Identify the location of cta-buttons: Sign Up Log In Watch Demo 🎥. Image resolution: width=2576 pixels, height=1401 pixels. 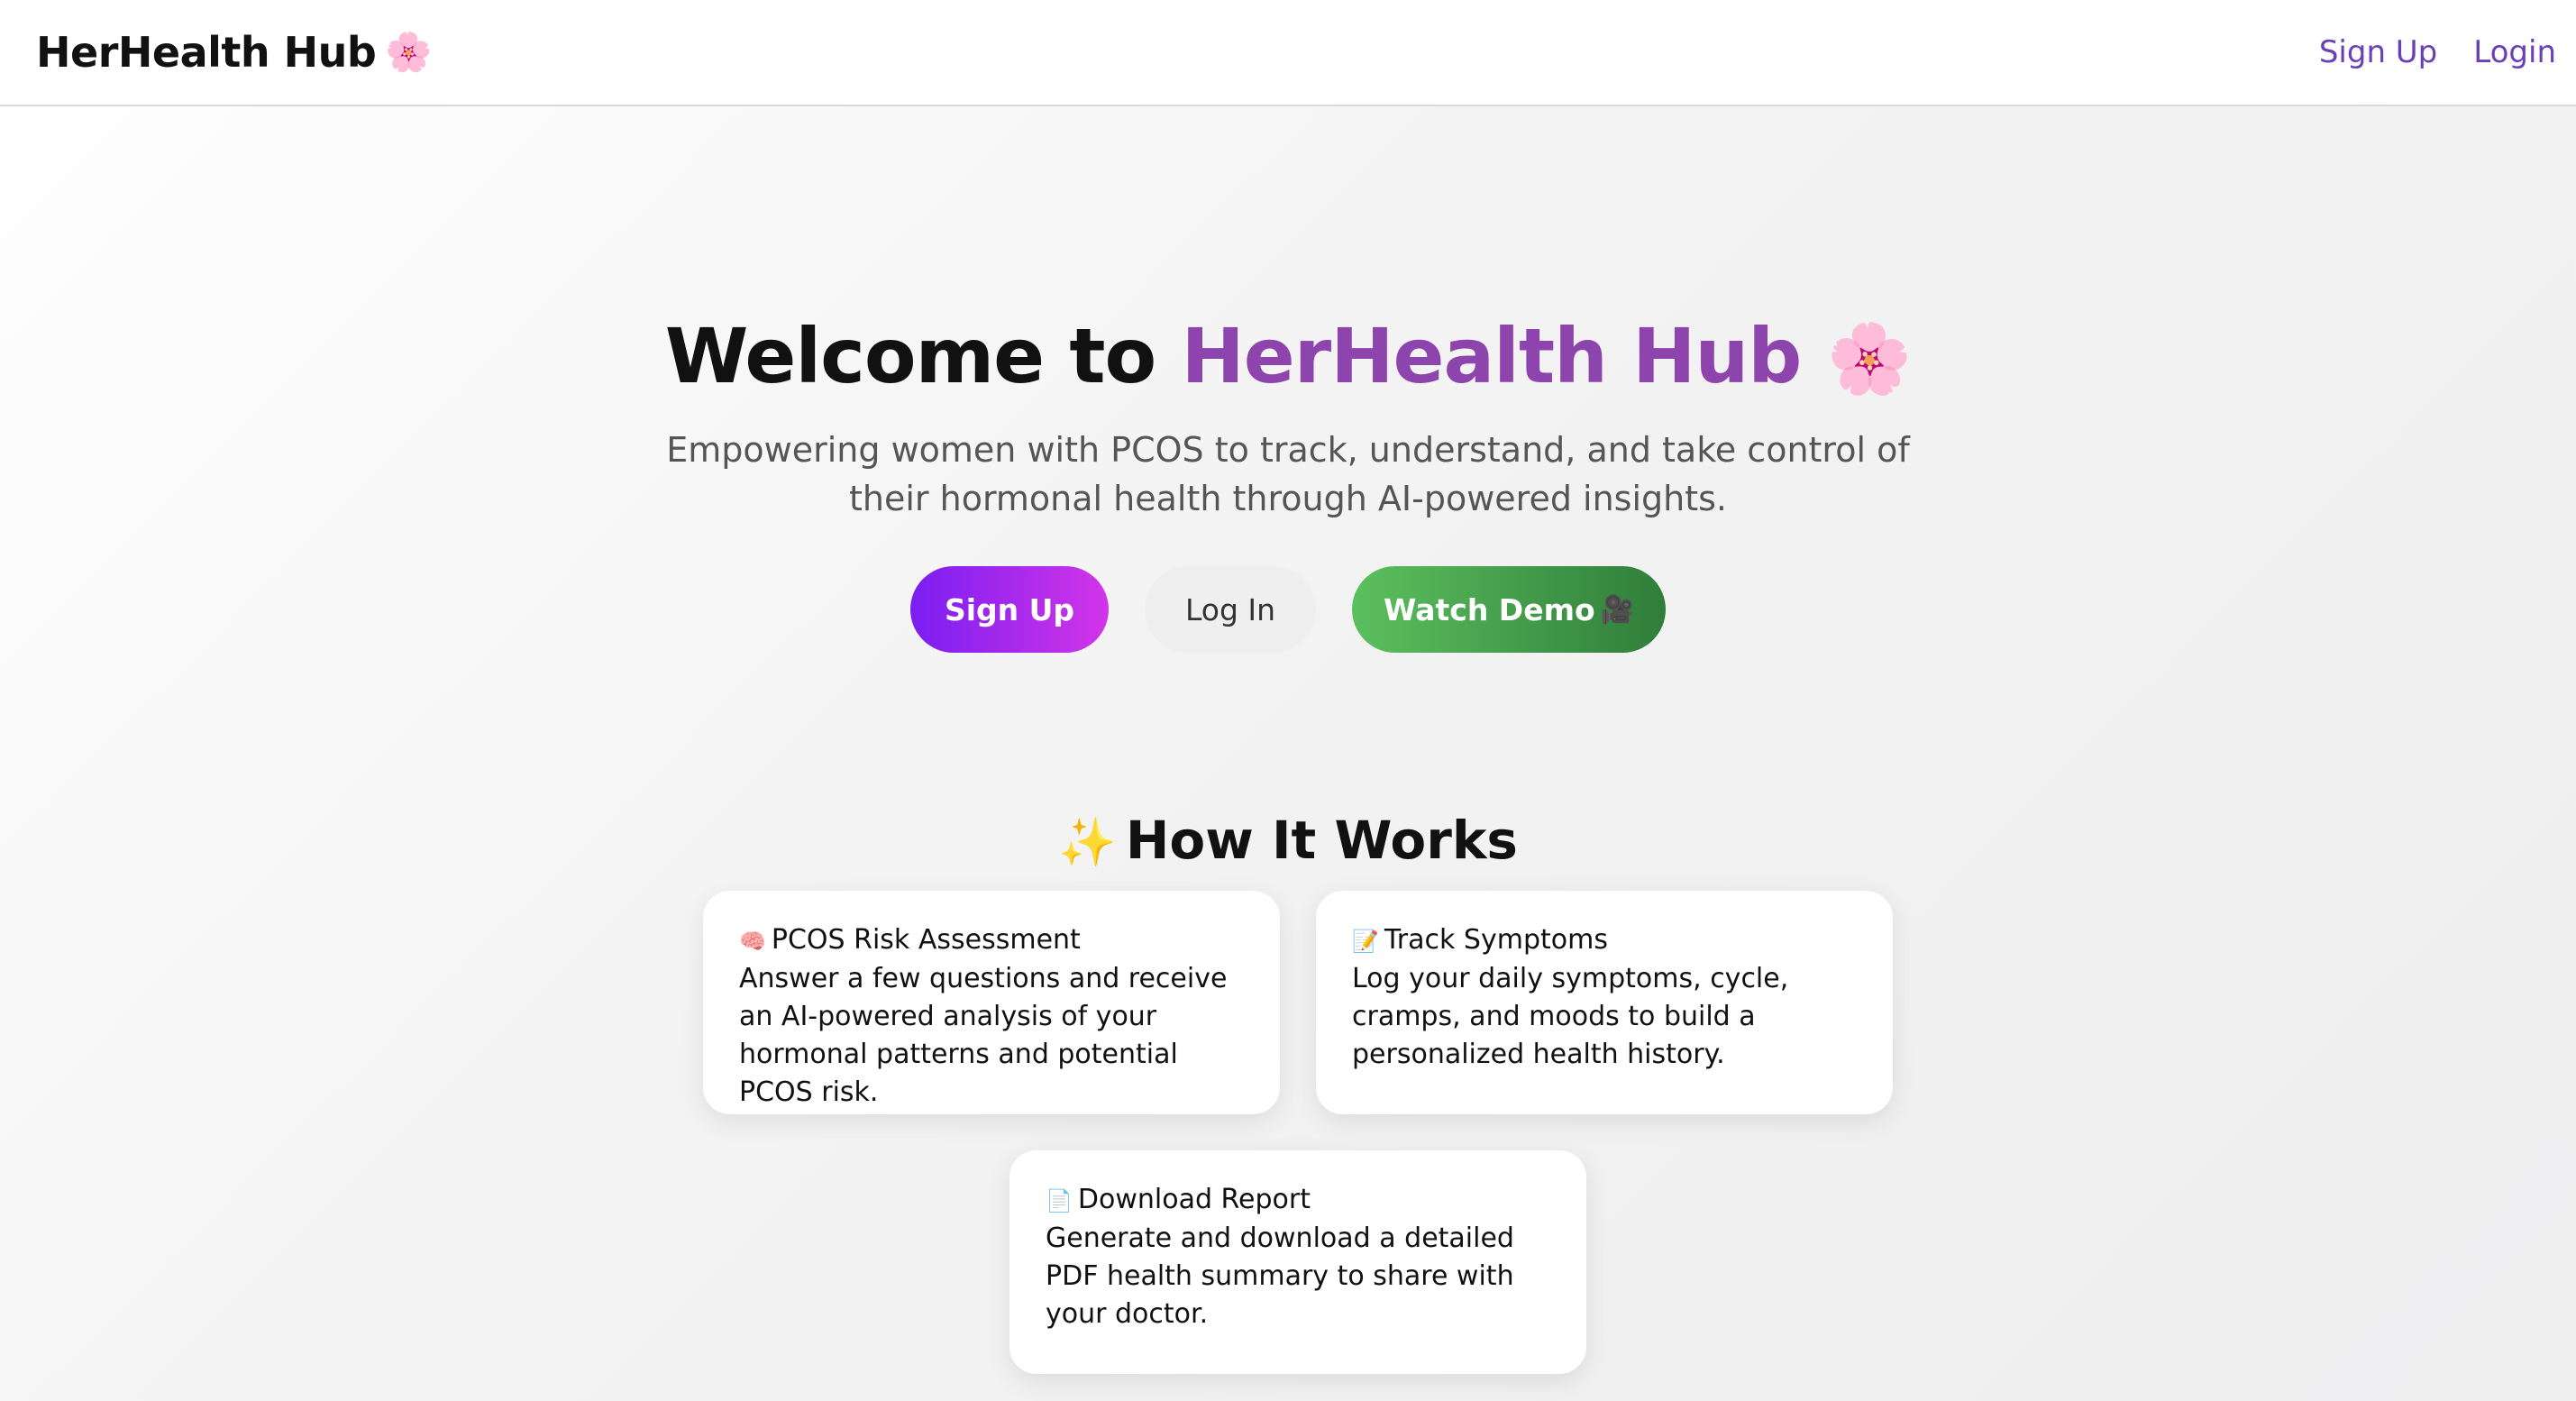
(1288, 609).